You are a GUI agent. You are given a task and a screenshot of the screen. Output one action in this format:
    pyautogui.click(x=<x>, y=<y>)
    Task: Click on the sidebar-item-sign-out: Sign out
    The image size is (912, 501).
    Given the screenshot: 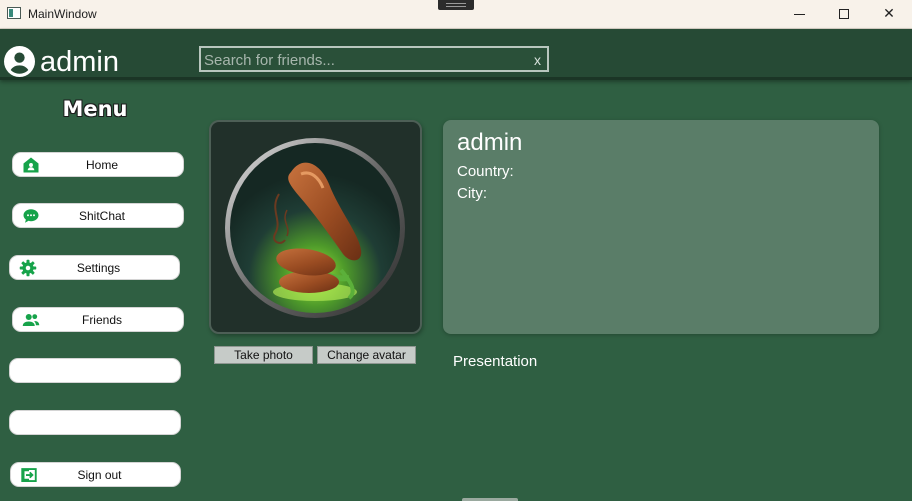 What is the action you would take?
    pyautogui.click(x=95, y=474)
    